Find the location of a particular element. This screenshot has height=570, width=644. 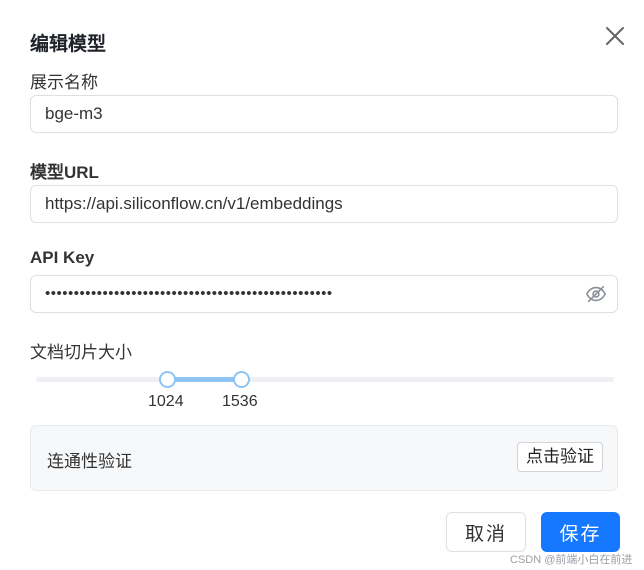

slider-min-value: 1024 is located at coordinates (166, 401).